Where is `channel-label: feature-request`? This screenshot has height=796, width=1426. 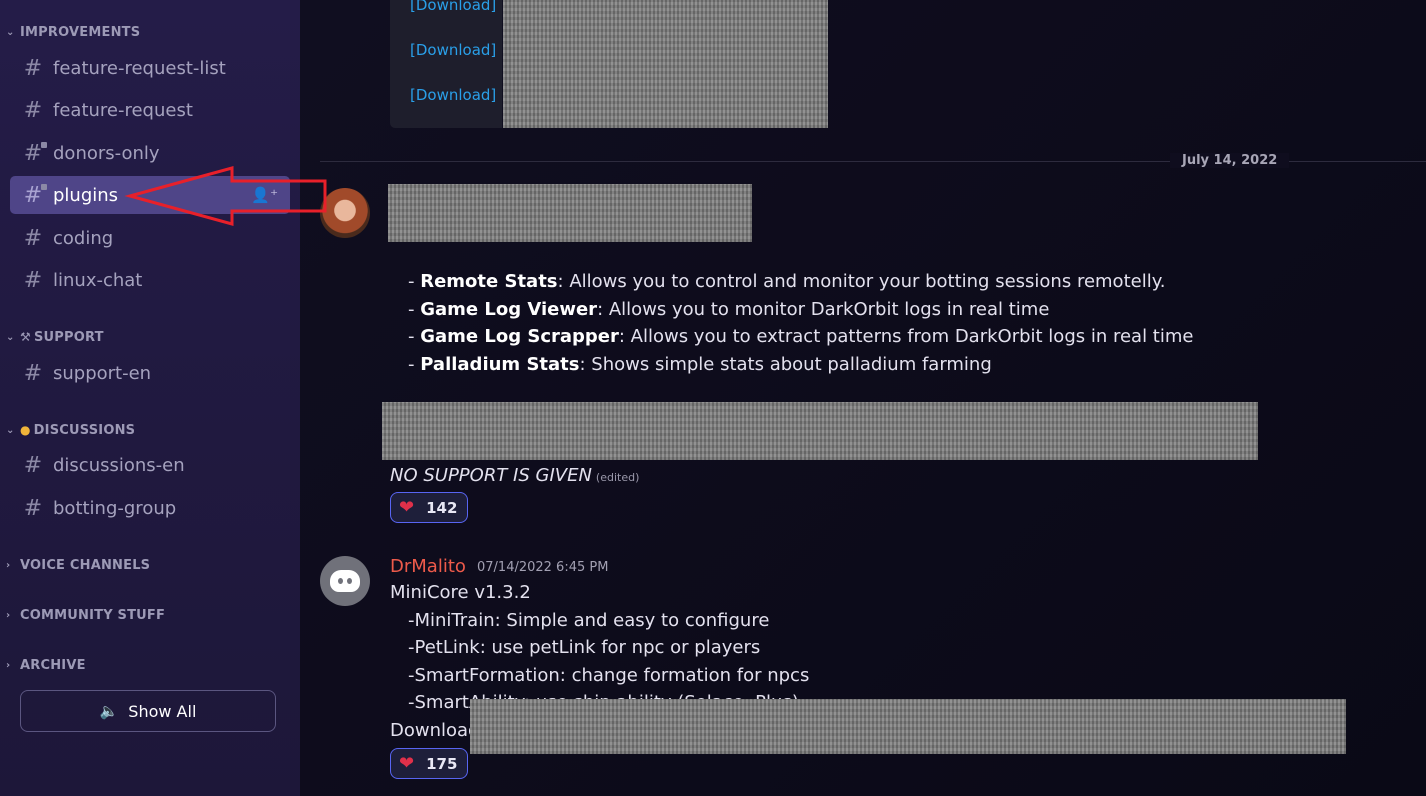
channel-label: feature-request is located at coordinates (123, 110).